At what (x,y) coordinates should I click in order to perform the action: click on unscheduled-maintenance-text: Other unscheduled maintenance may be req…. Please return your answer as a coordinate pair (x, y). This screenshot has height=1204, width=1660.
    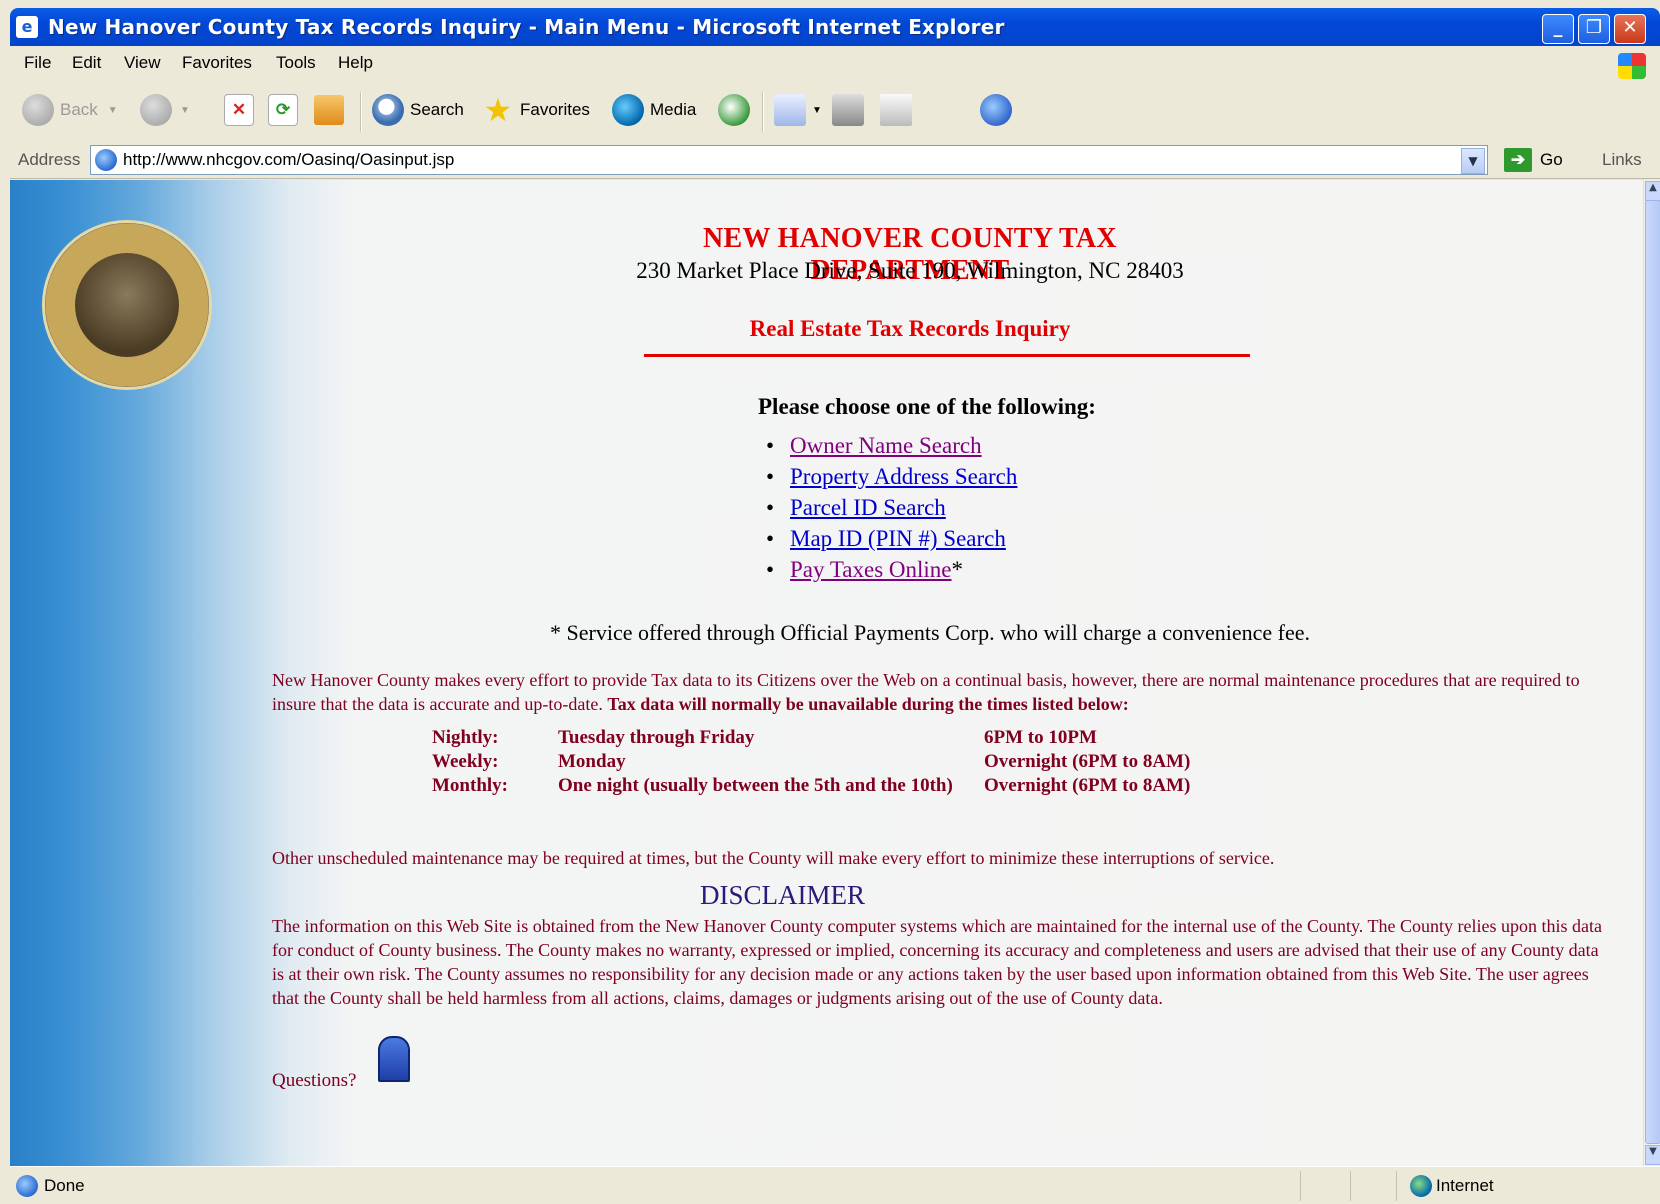
    Looking at the image, I should click on (773, 858).